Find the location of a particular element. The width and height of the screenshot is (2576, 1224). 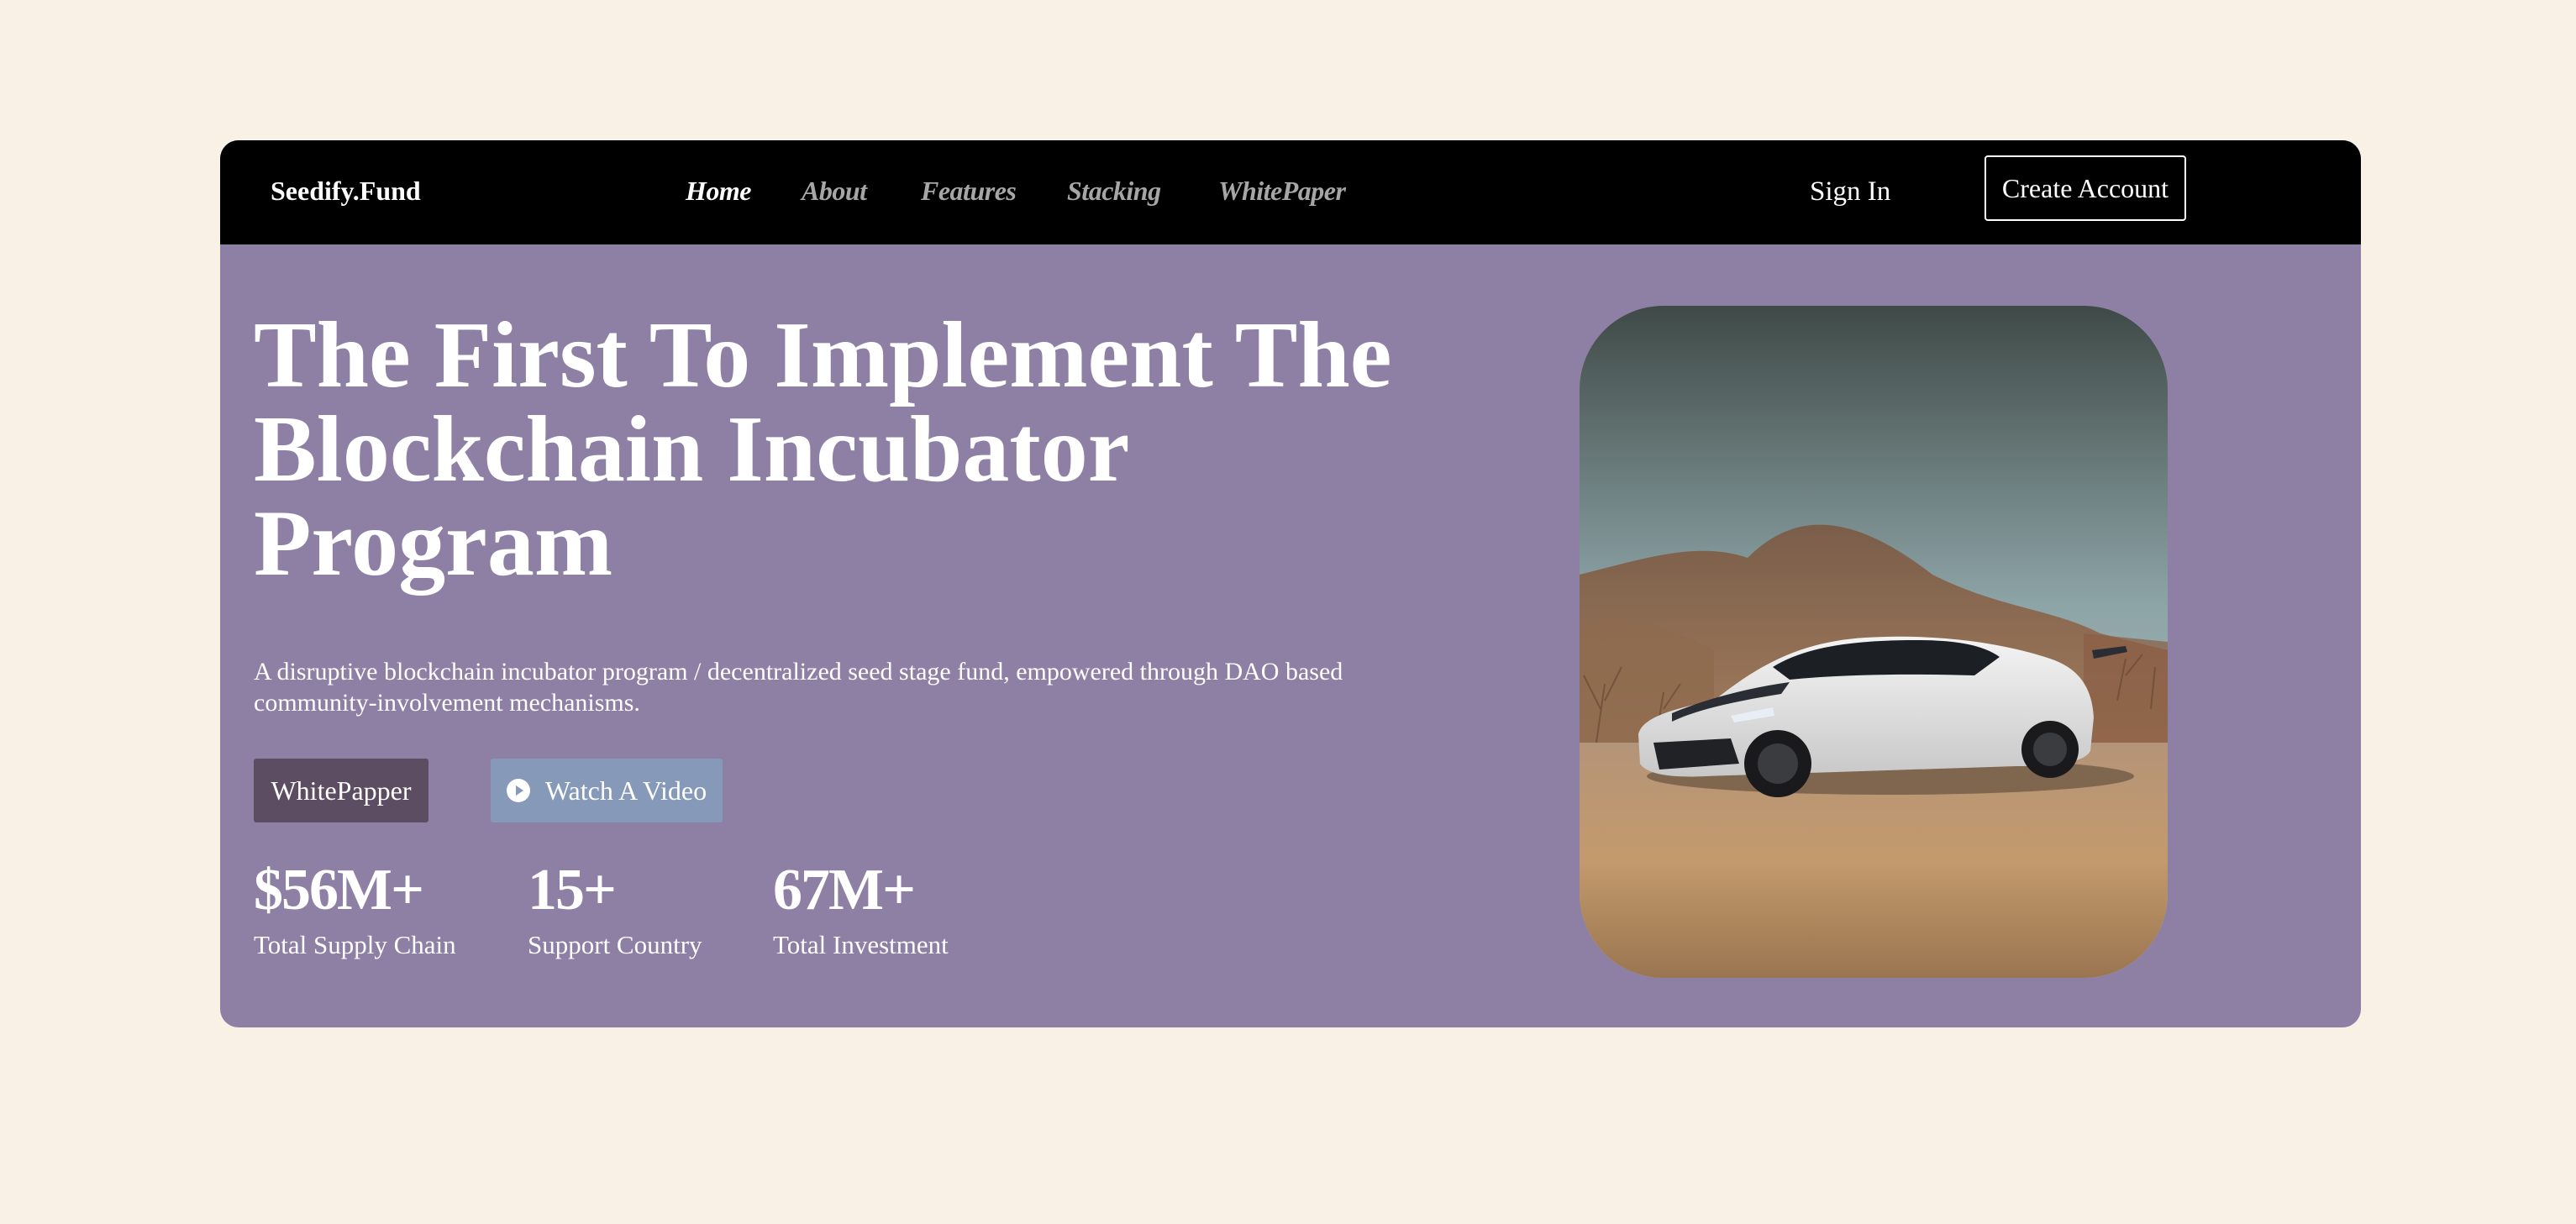

play-circle-icon is located at coordinates (518, 790).